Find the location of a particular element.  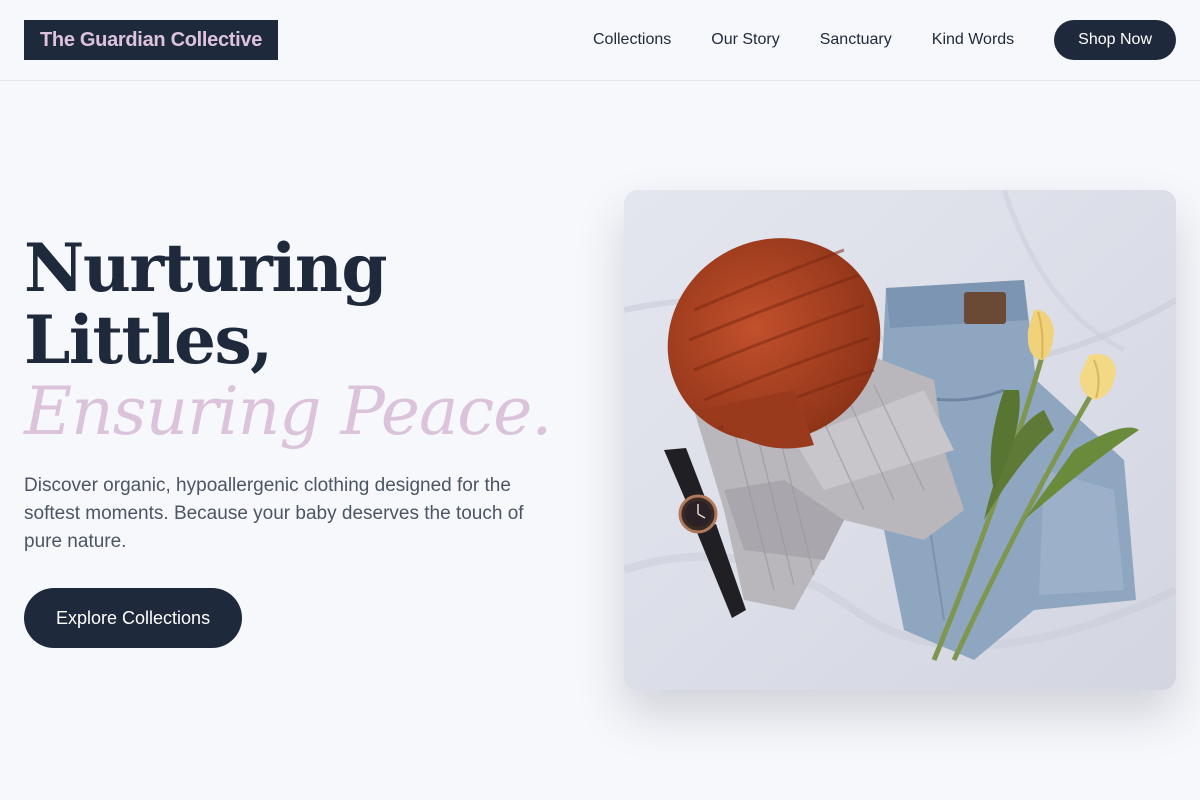

nav-link-sanctuary: Sanctuary is located at coordinates (856, 40).